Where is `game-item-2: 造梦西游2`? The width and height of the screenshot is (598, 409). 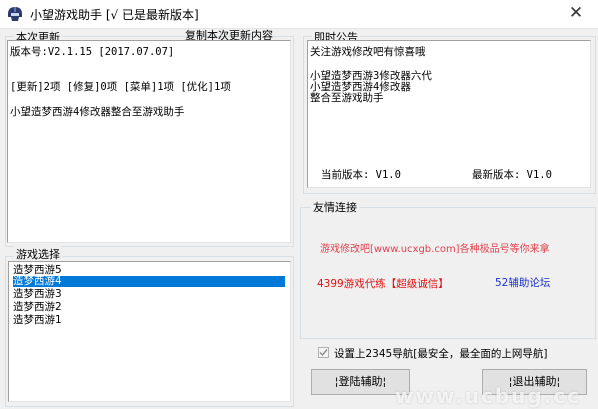 game-item-2: 造梦西游2 is located at coordinates (37, 307).